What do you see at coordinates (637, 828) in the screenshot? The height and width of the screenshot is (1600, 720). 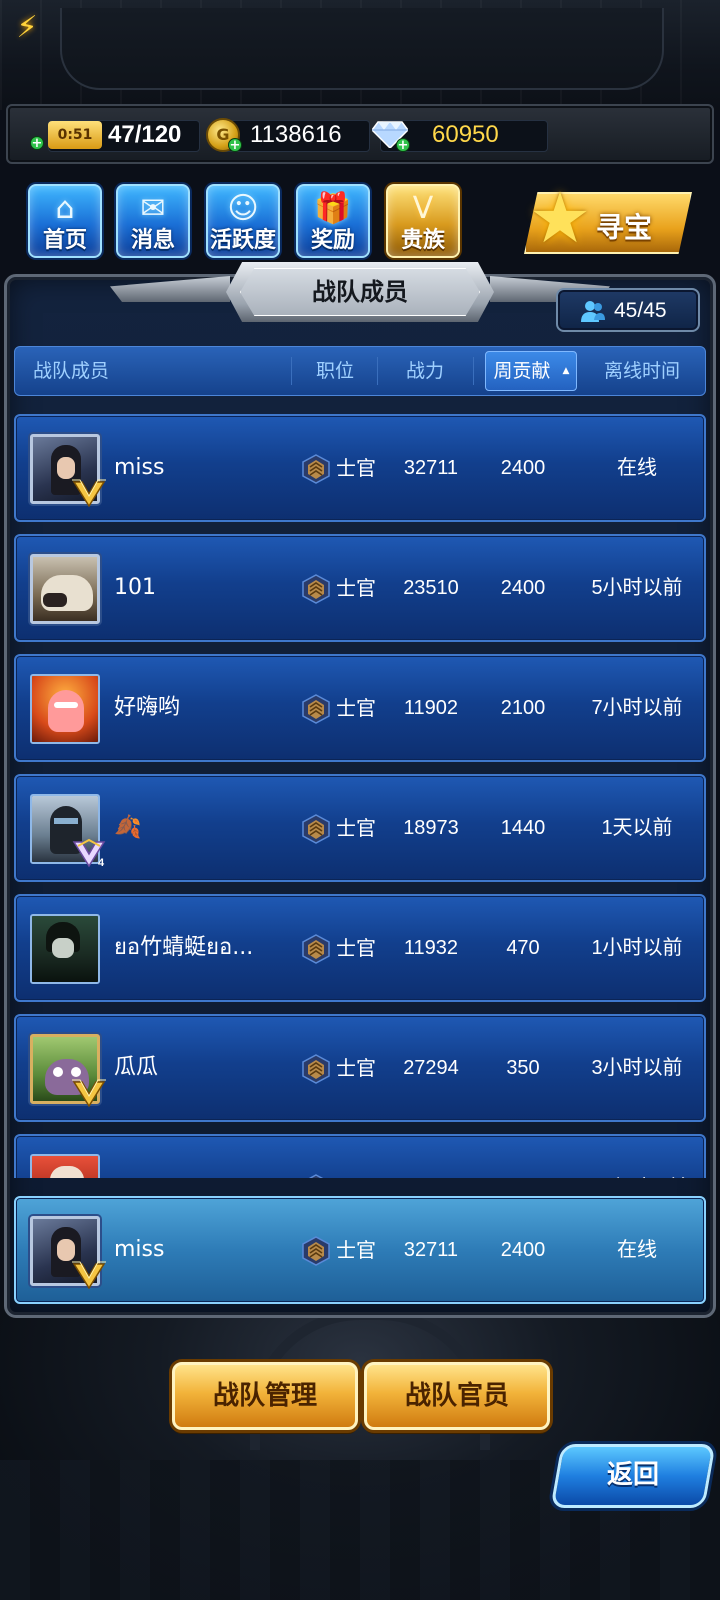 I see `member-offline-time: 1天以前` at bounding box center [637, 828].